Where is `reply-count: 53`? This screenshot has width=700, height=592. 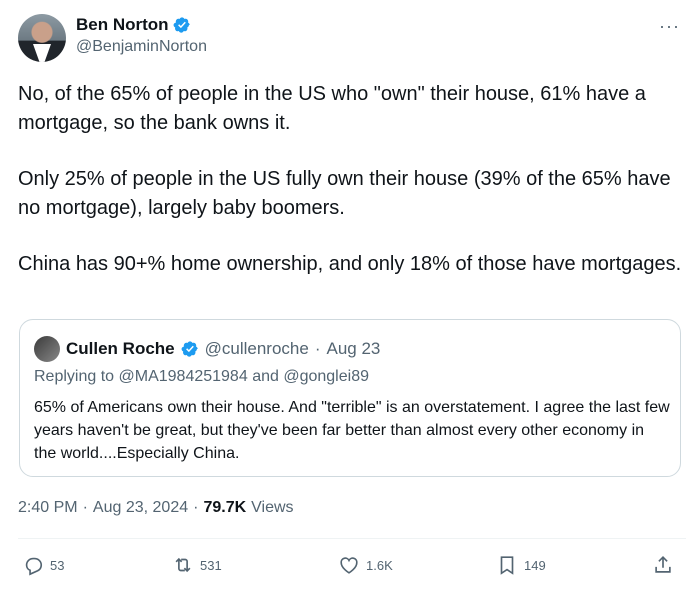 reply-count: 53 is located at coordinates (57, 565).